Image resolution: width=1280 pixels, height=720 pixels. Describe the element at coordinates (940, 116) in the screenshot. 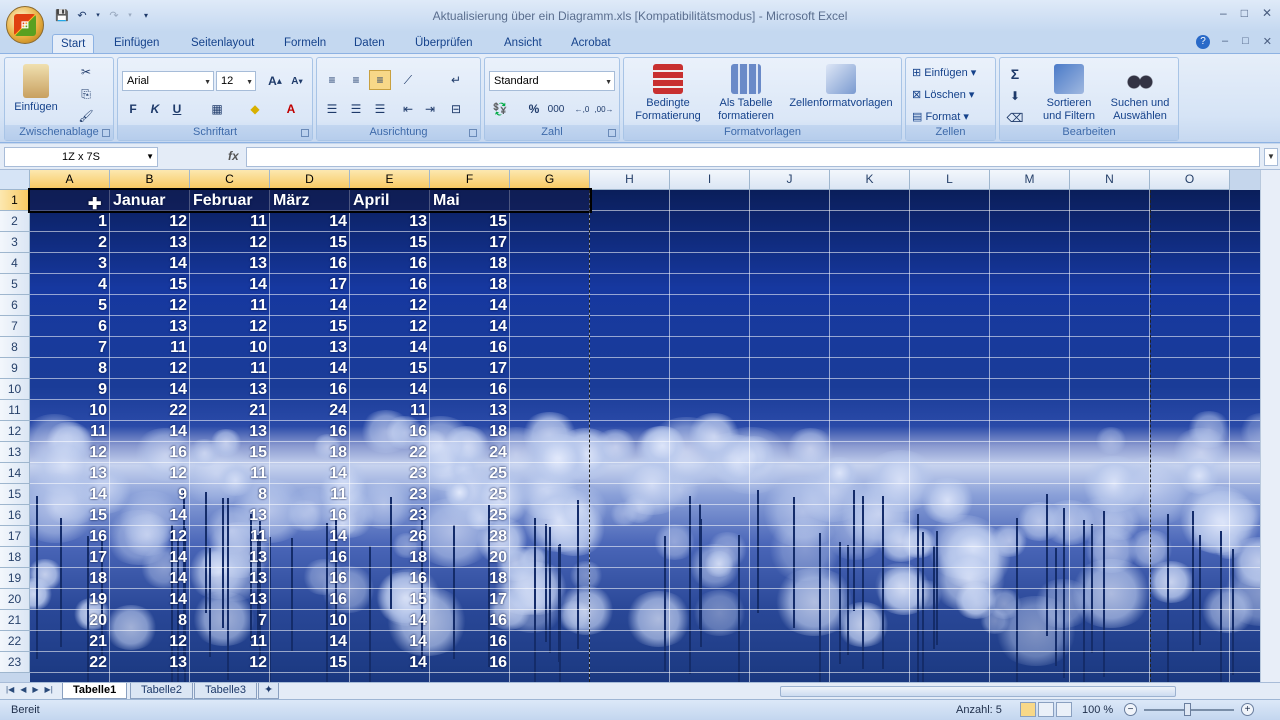

I see `format-cells-button: ▤ Format ▾` at that location.